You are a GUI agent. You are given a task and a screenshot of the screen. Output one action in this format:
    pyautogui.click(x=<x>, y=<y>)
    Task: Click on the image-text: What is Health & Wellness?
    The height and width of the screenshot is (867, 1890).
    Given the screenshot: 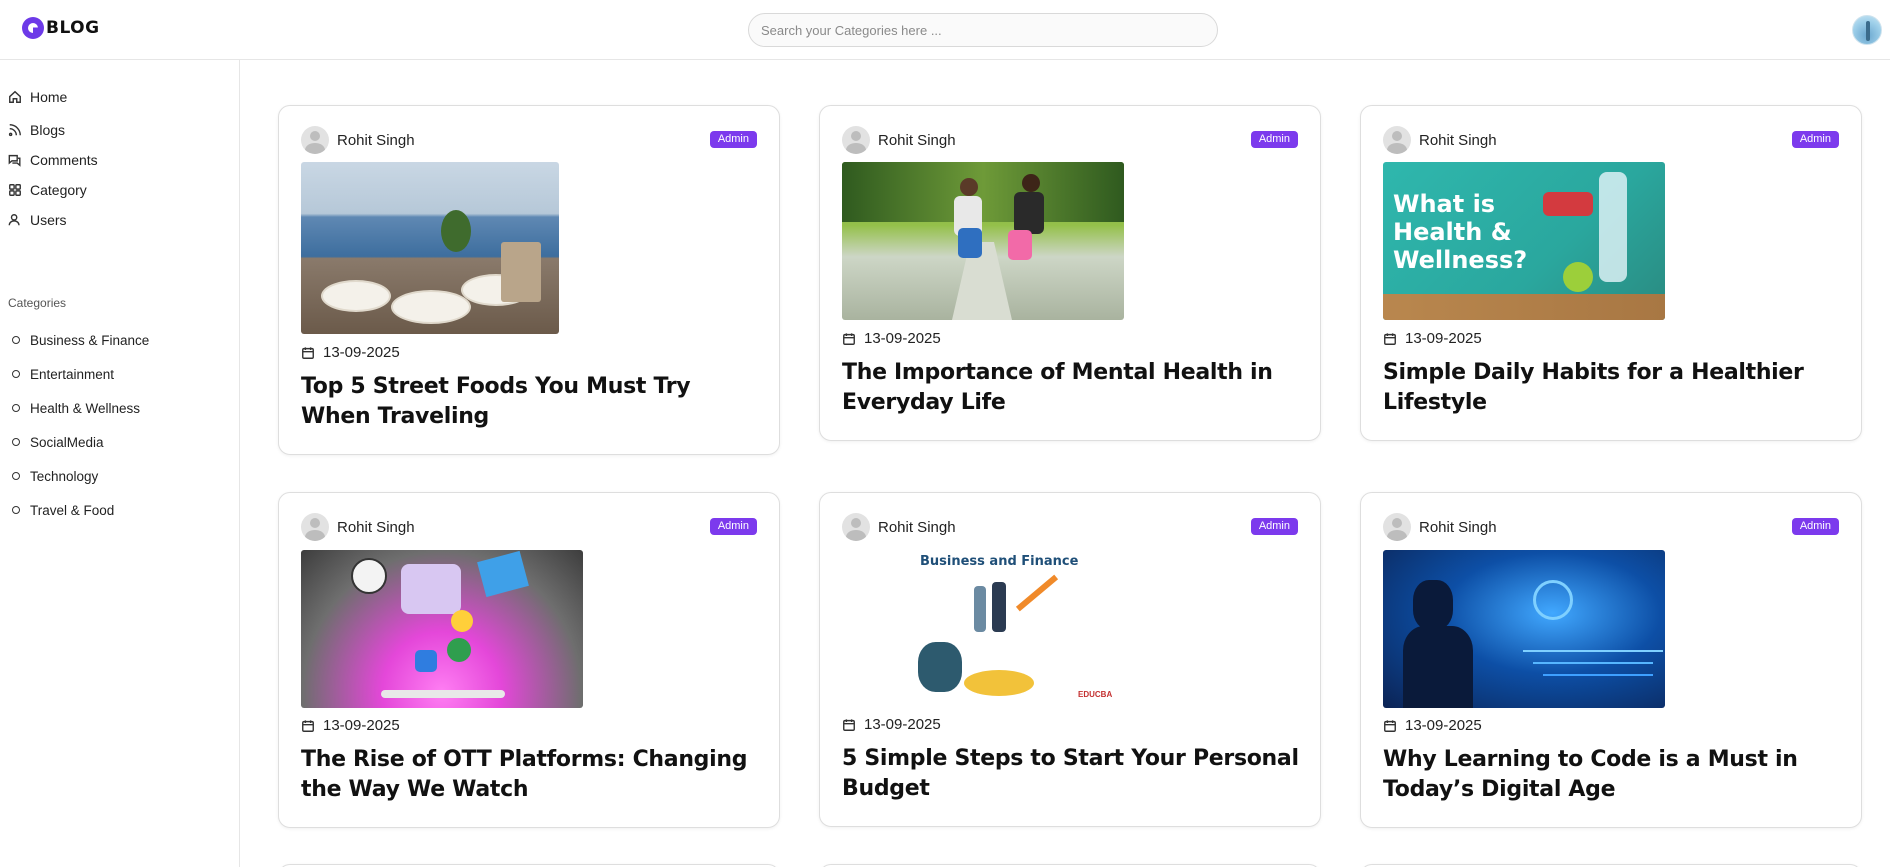 What is the action you would take?
    pyautogui.click(x=1460, y=232)
    